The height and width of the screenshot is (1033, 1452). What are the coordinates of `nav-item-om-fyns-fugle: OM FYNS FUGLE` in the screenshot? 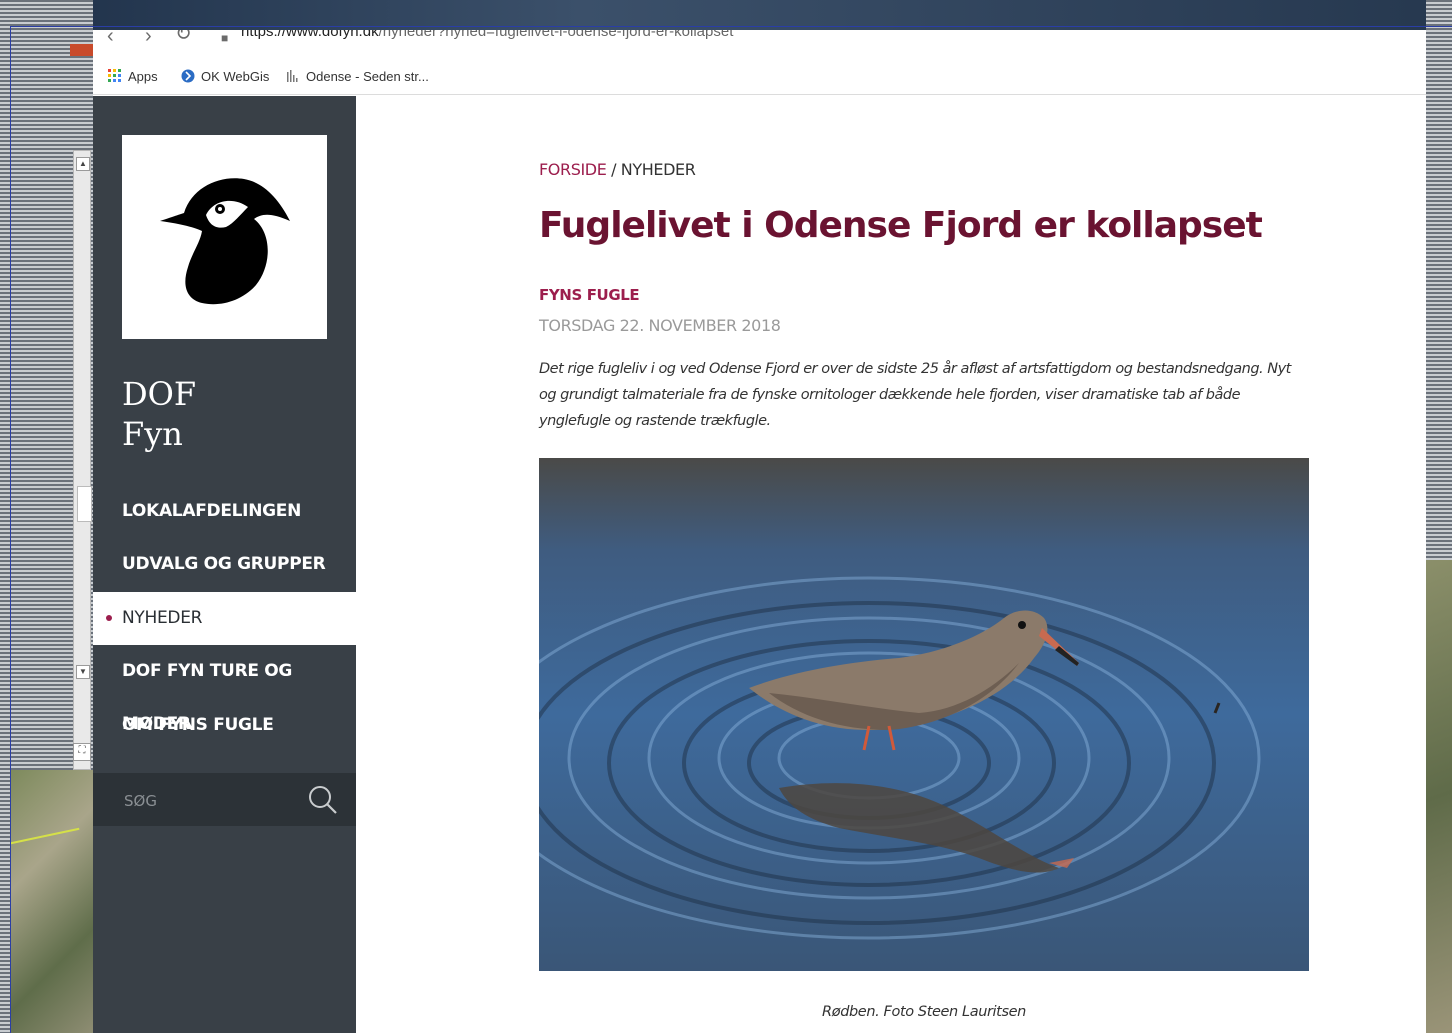 It's located at (224, 725).